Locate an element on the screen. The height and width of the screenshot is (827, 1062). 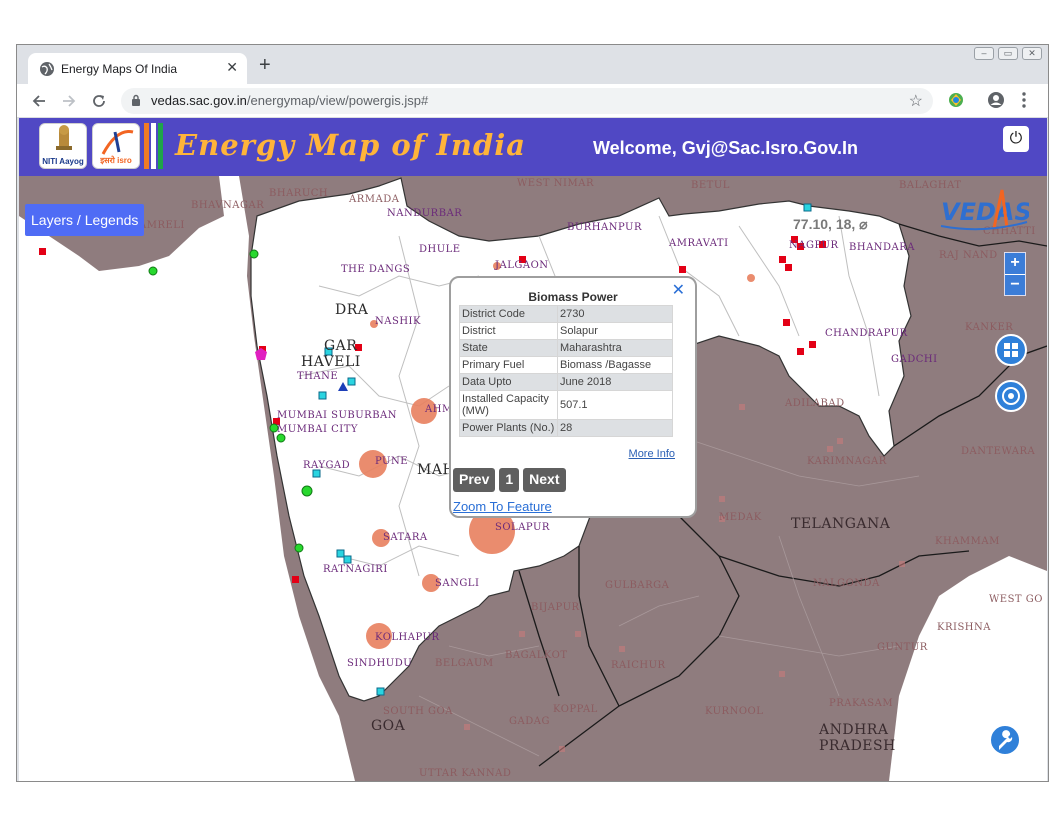
label-pradesh: PRADESH is located at coordinates (857, 746).